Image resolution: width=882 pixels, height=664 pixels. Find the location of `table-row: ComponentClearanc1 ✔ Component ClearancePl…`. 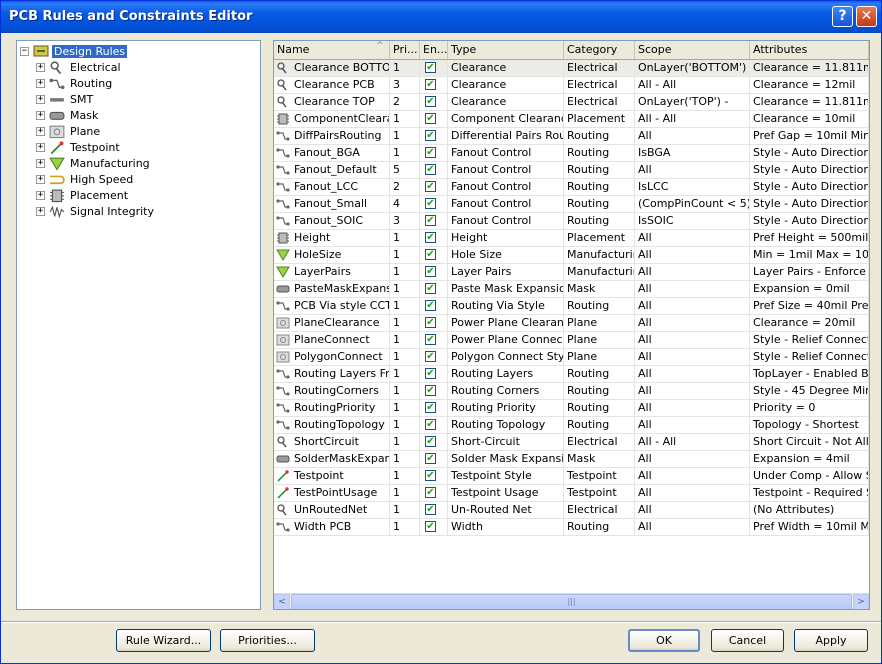

table-row: ComponentClearanc1 ✔ Component ClearancePl… is located at coordinates (571, 119).